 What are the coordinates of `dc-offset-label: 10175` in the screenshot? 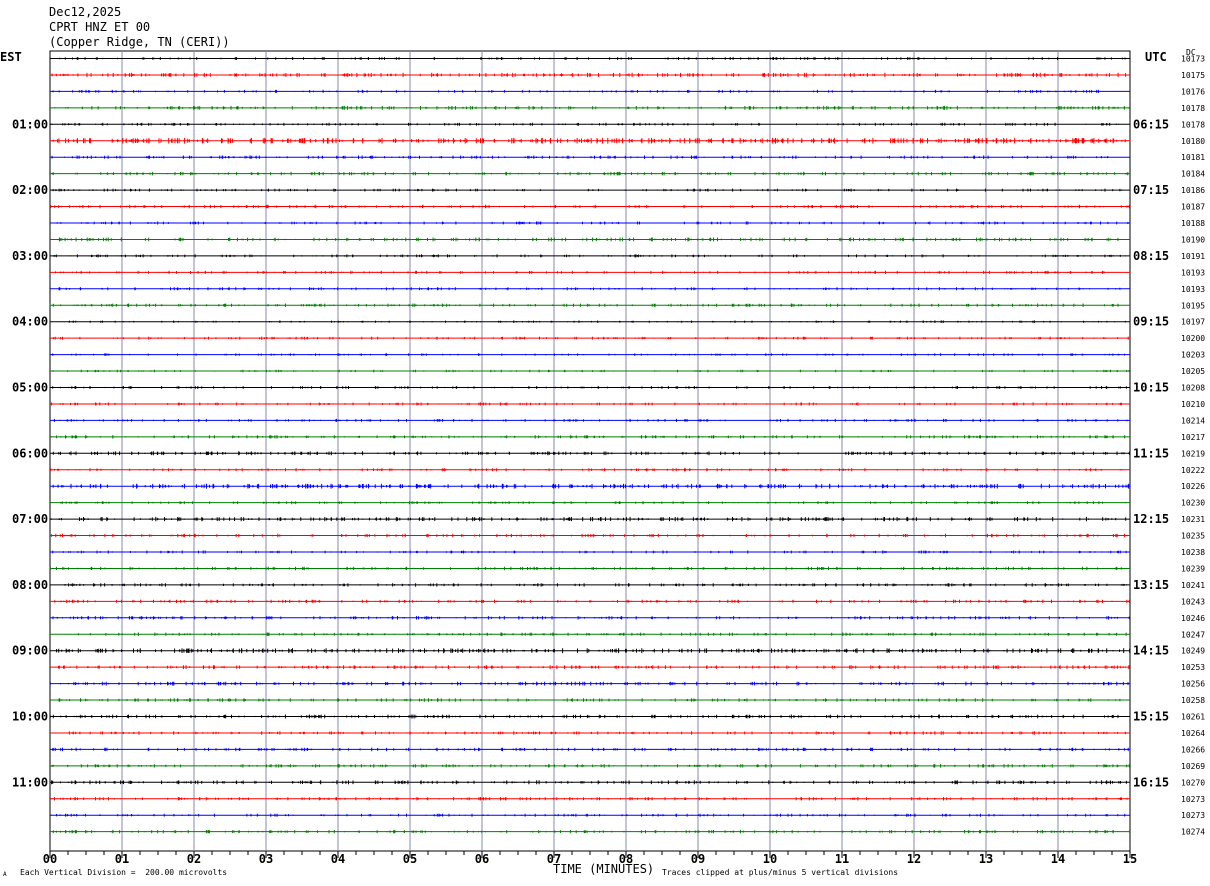 It's located at (1193, 75).